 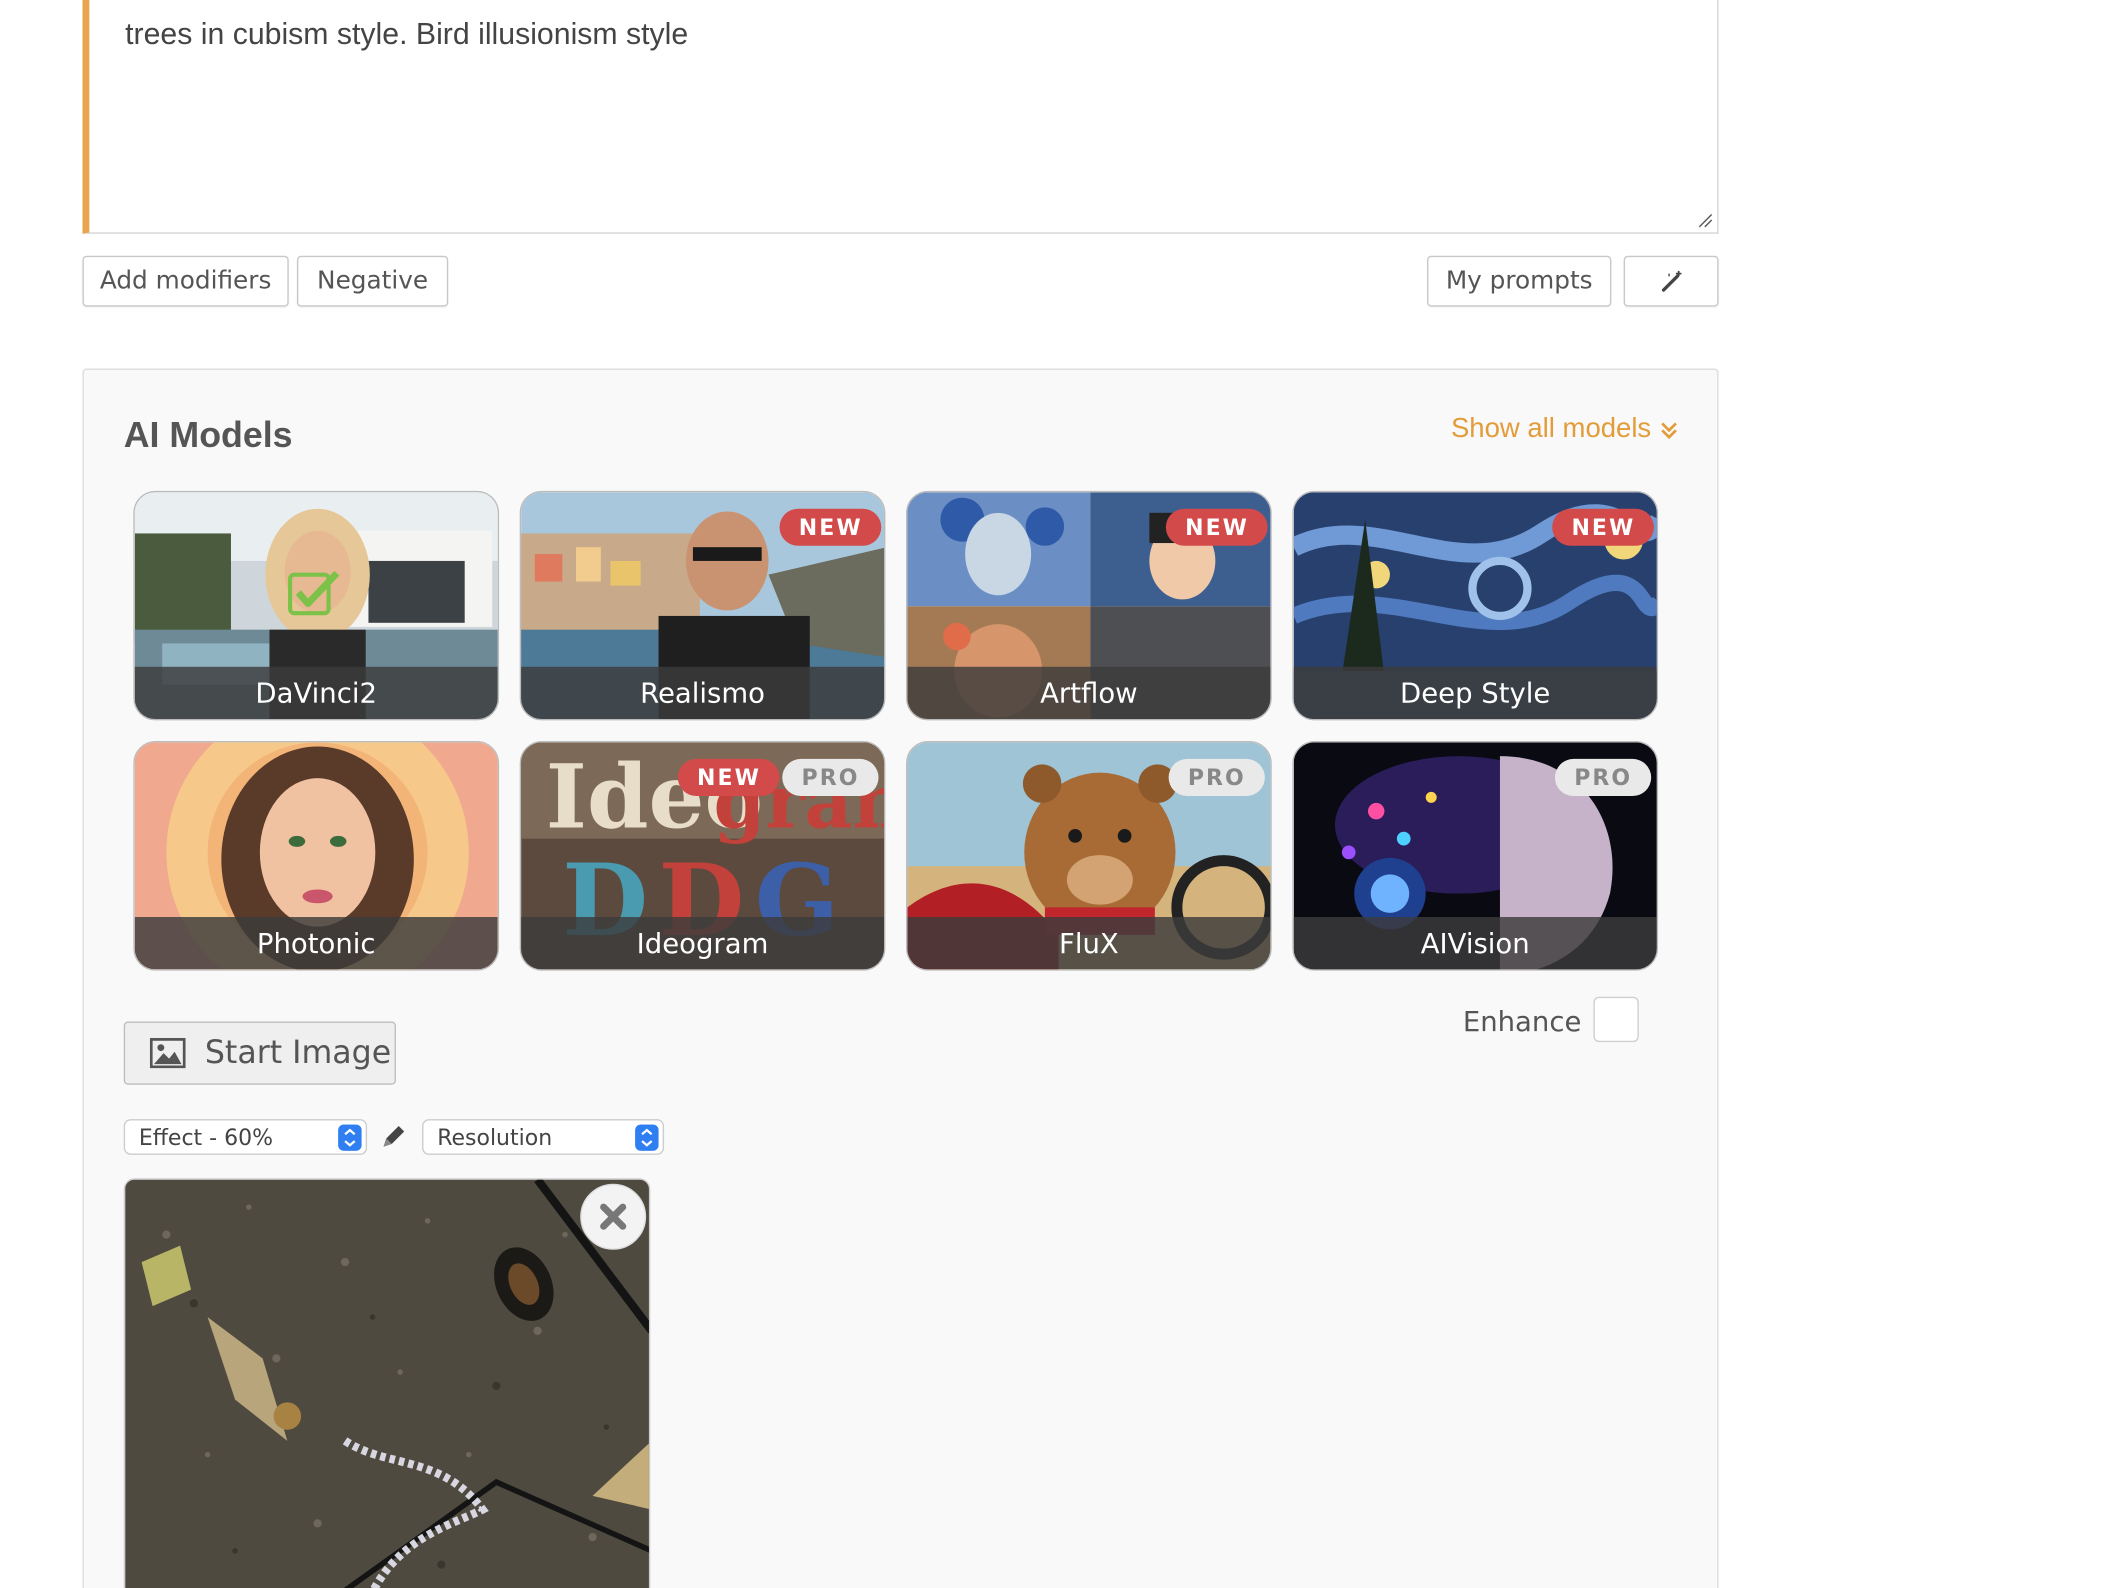 I want to click on show-all-label: Show all models, so click(x=1551, y=429).